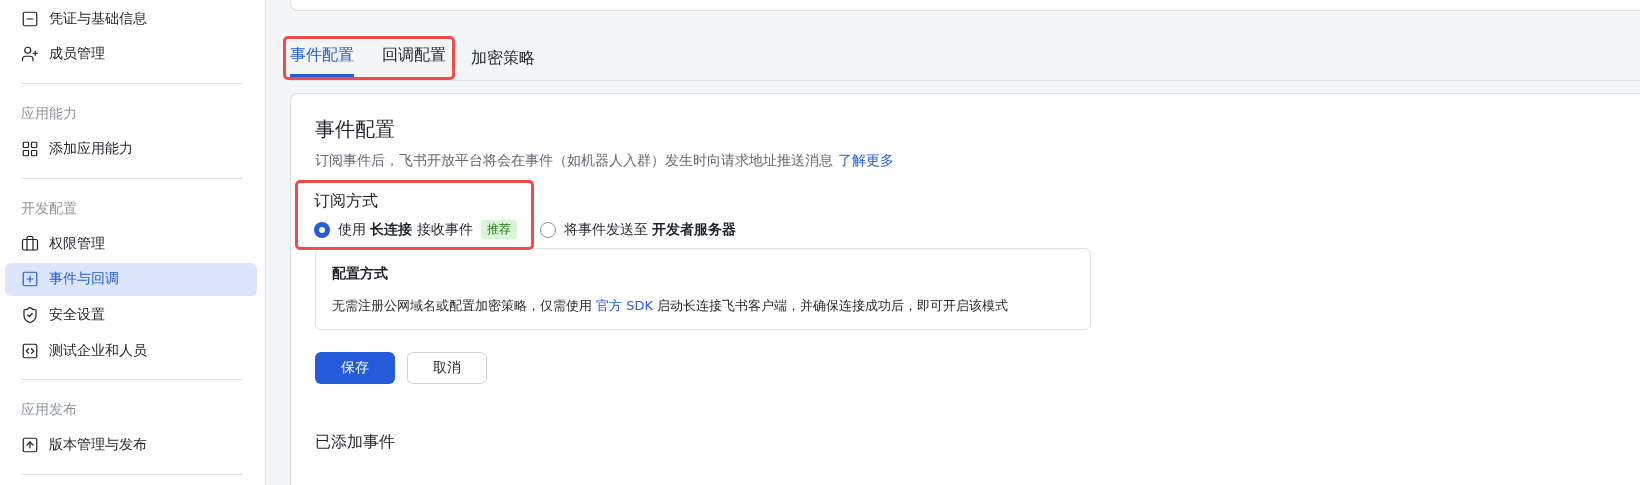 The width and height of the screenshot is (1640, 485). Describe the element at coordinates (30, 350) in the screenshot. I see `code-icon` at that location.